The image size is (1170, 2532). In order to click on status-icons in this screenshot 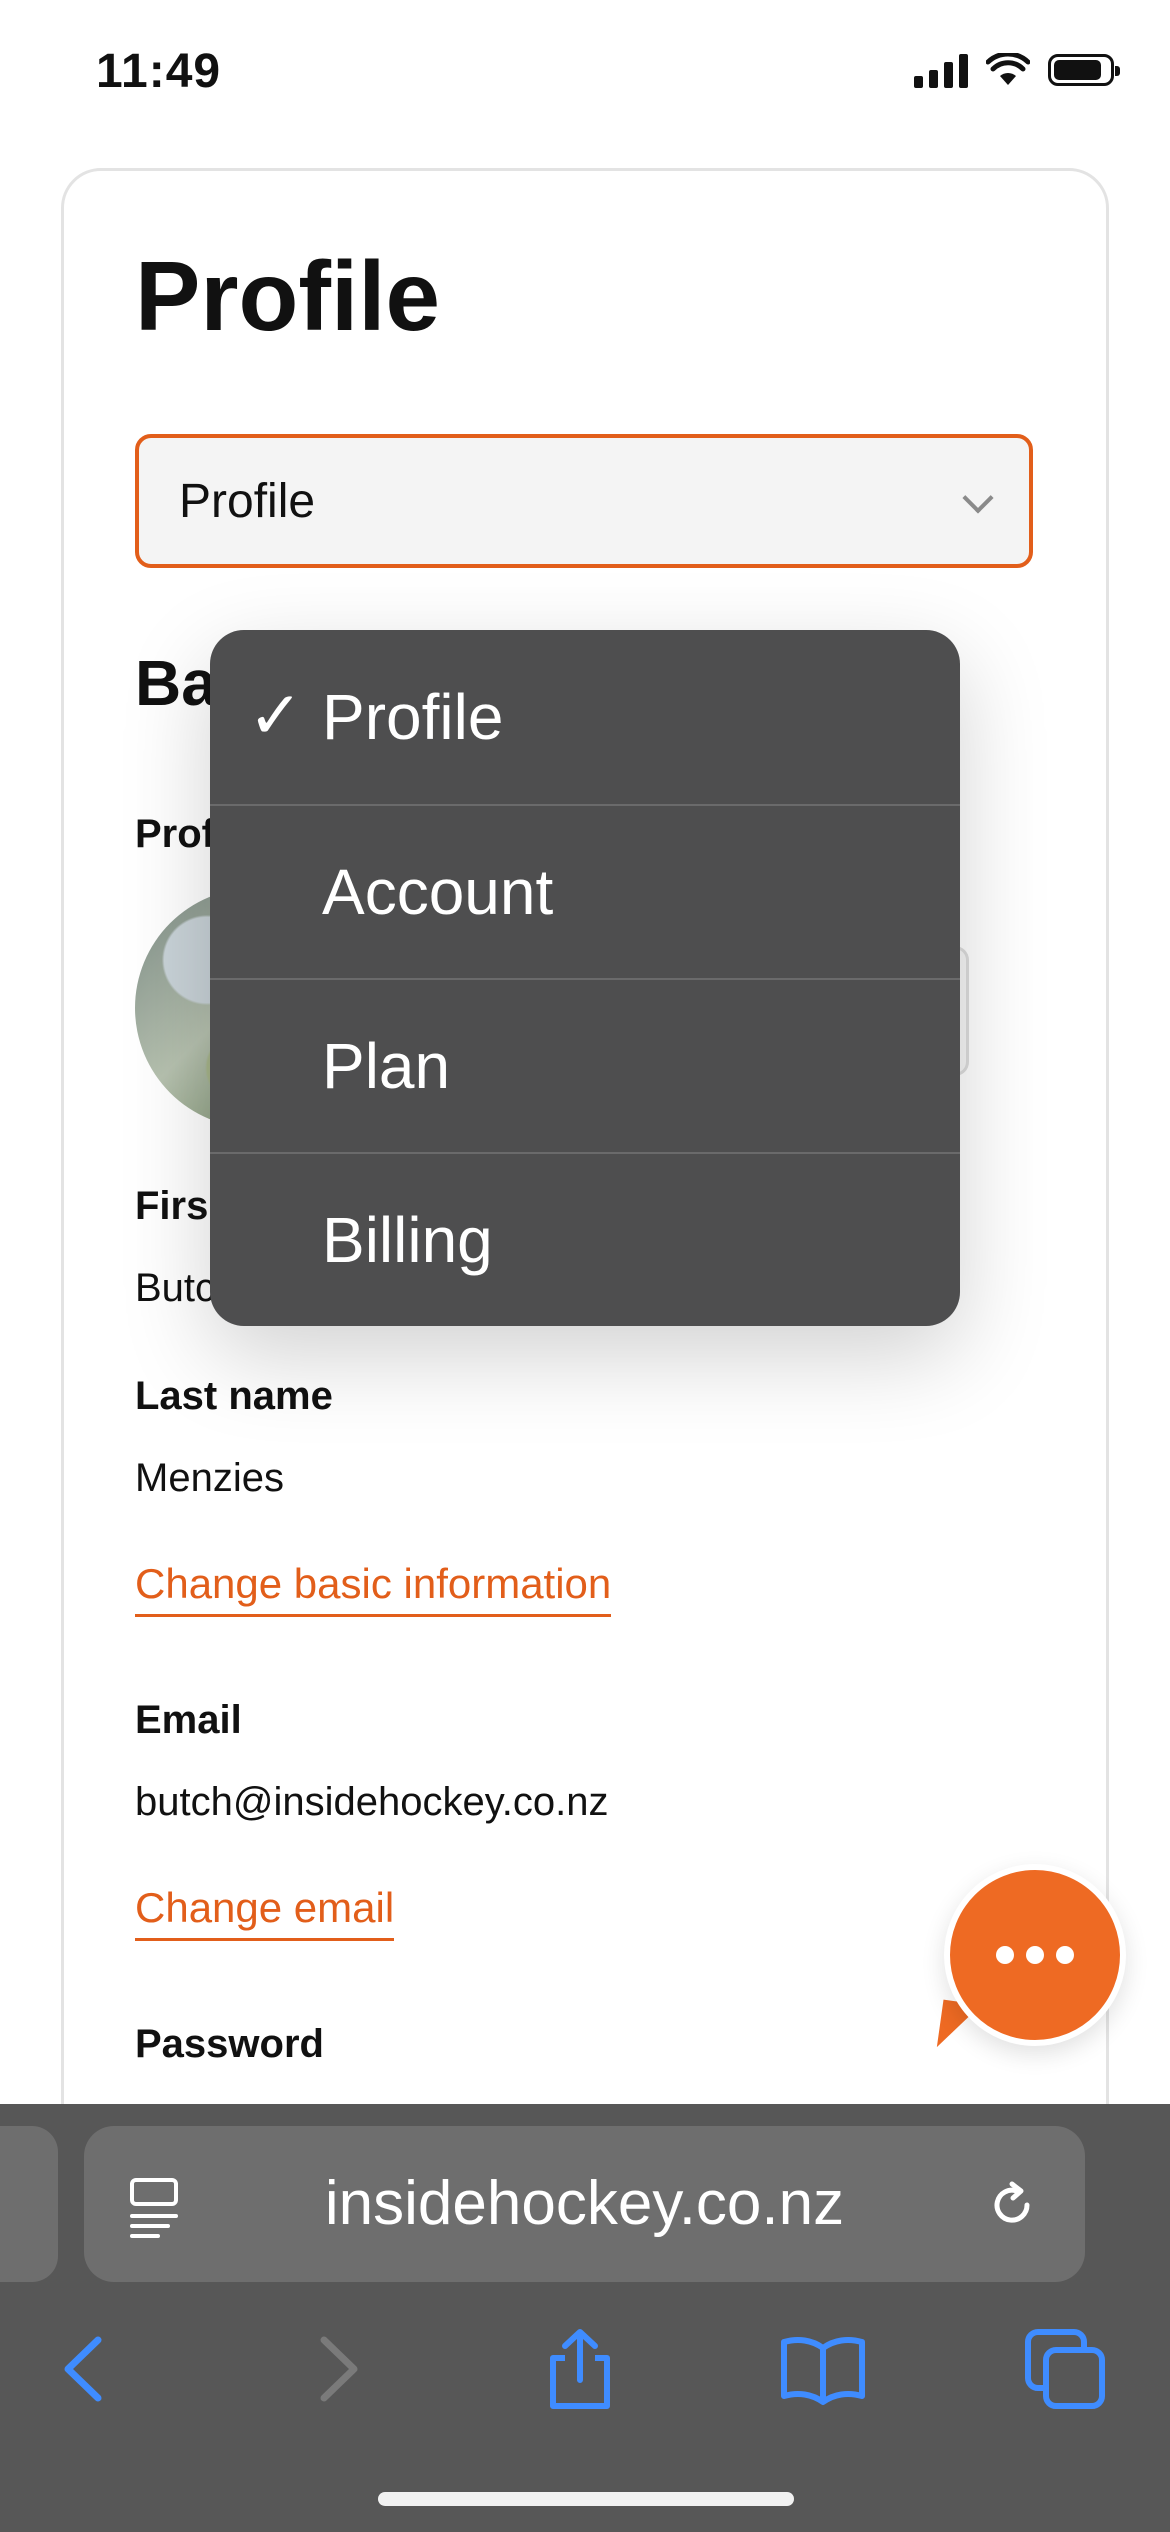, I will do `click(1017, 70)`.